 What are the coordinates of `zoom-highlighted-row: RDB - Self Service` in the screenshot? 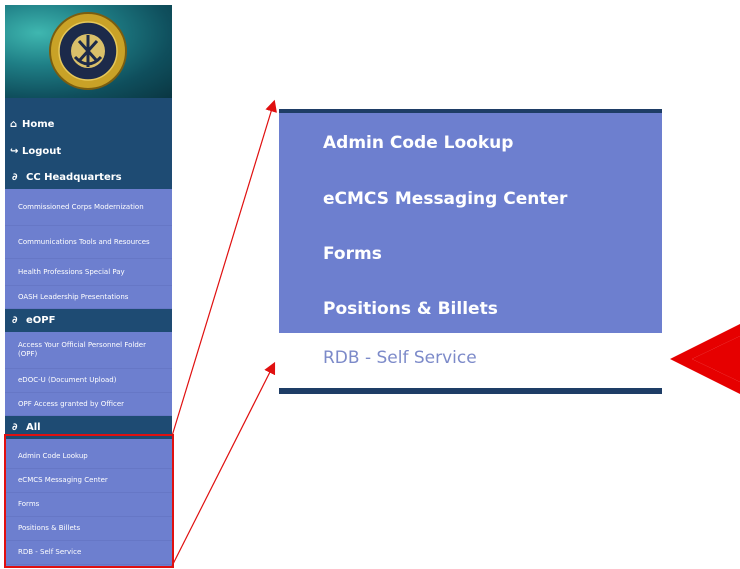 It's located at (470, 360).